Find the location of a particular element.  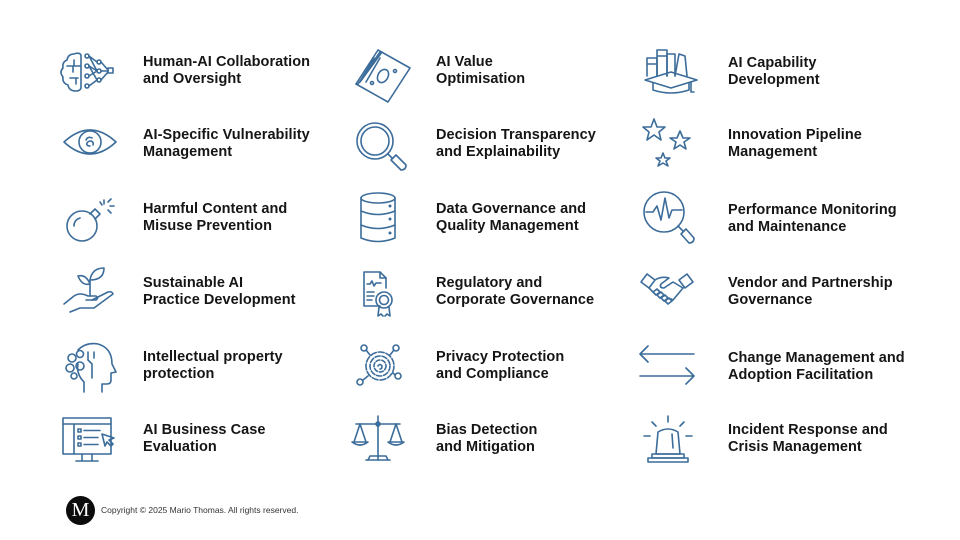

label-line-2: Development is located at coordinates (774, 80).